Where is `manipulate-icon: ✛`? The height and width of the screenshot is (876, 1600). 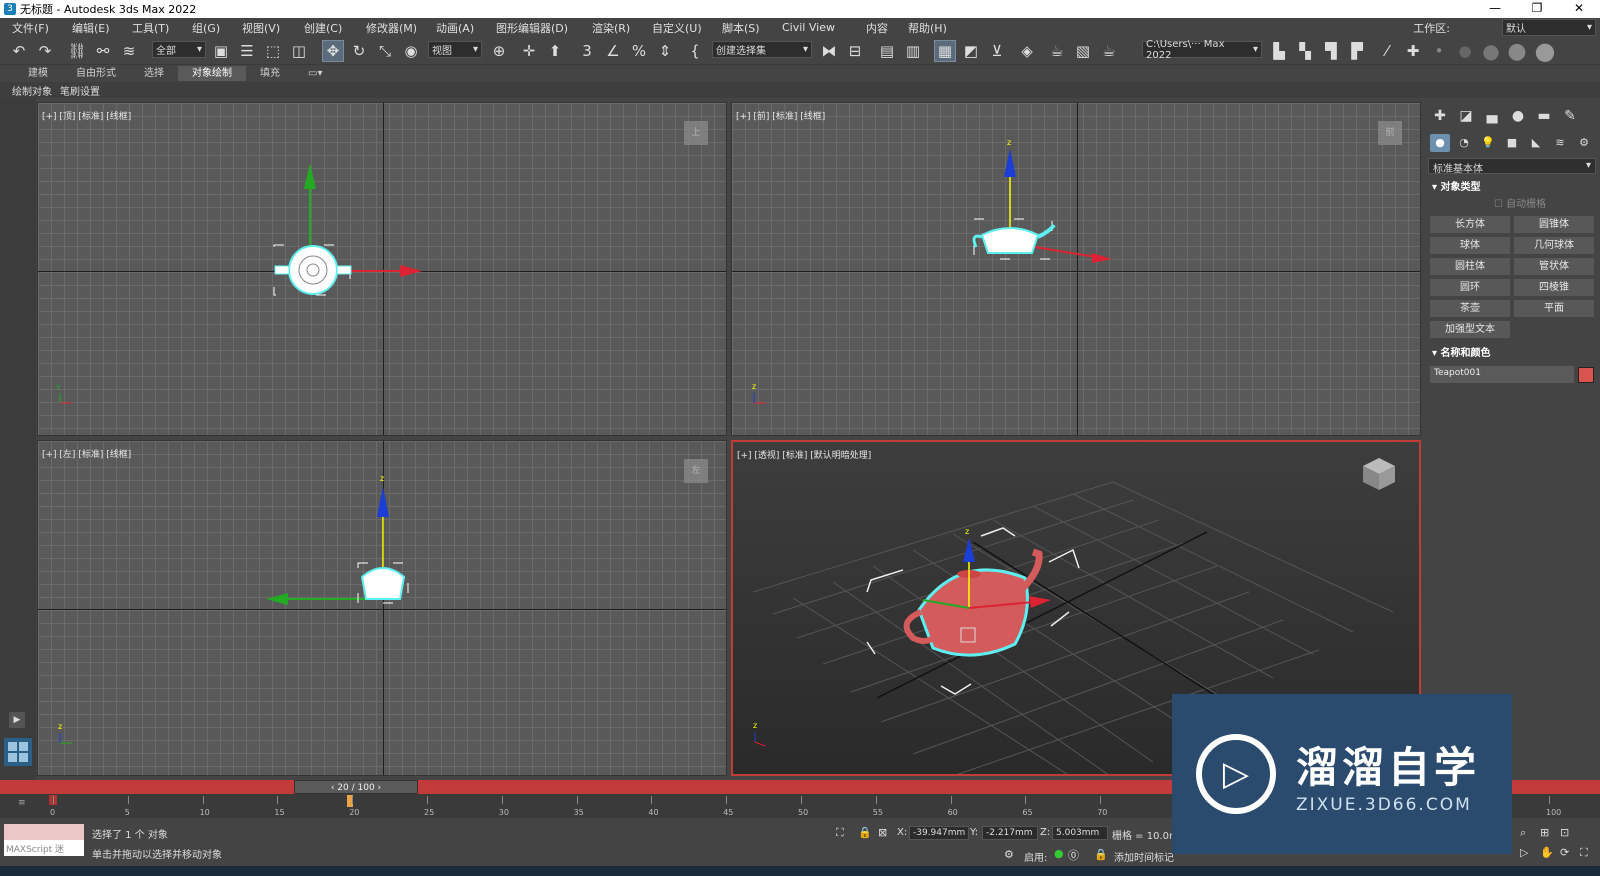
manipulate-icon: ✛ is located at coordinates (529, 51).